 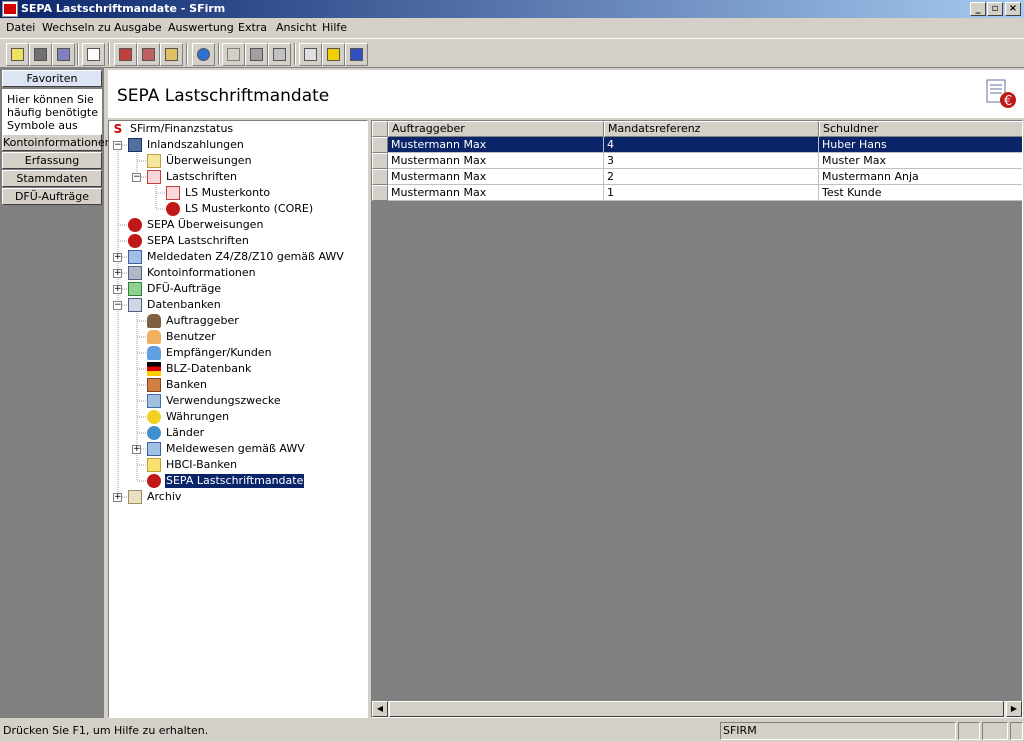 What do you see at coordinates (171, 54) in the screenshot?
I see `properties-icon` at bounding box center [171, 54].